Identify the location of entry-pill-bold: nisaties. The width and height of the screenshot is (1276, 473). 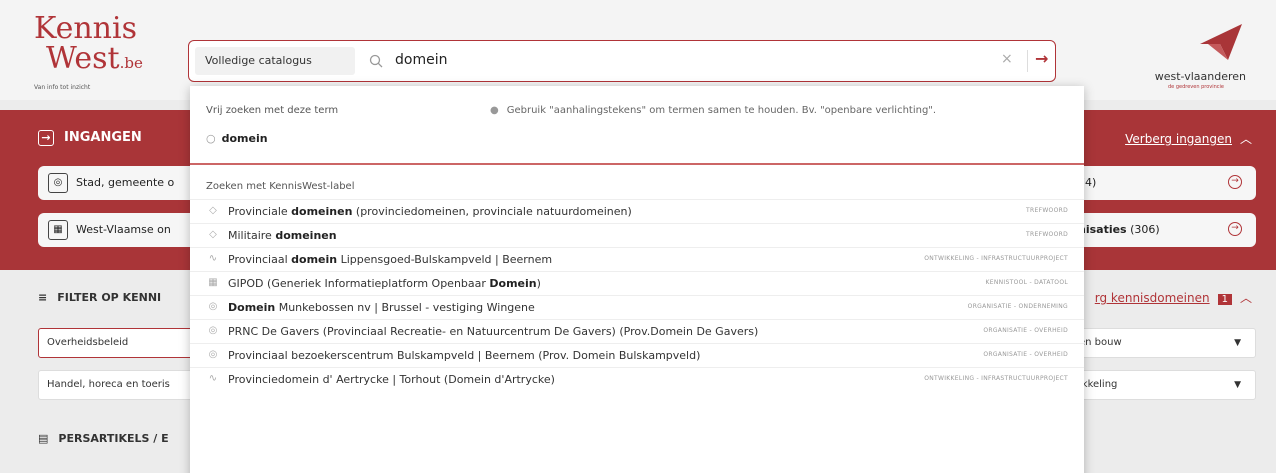
(1102, 229).